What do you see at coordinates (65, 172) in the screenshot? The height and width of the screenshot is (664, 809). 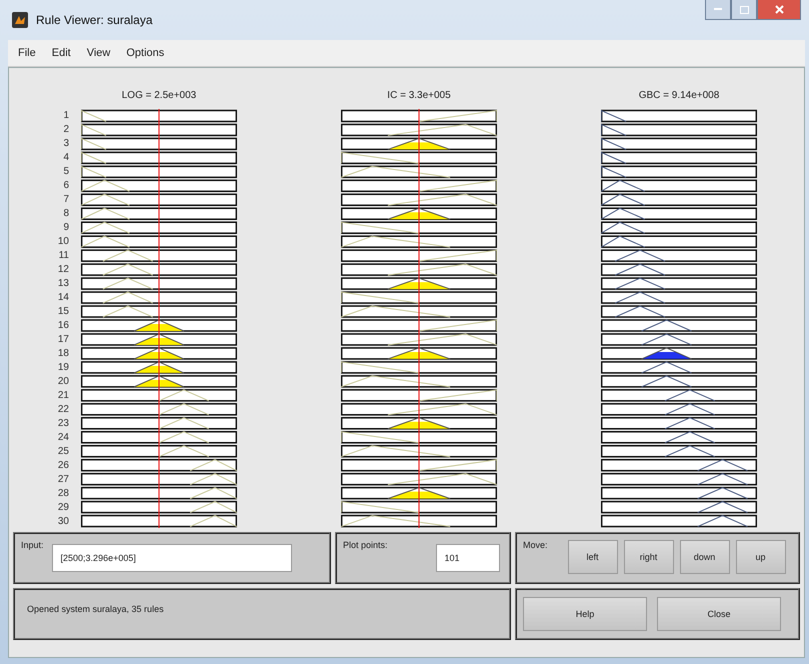 I see `rule-number: 5` at bounding box center [65, 172].